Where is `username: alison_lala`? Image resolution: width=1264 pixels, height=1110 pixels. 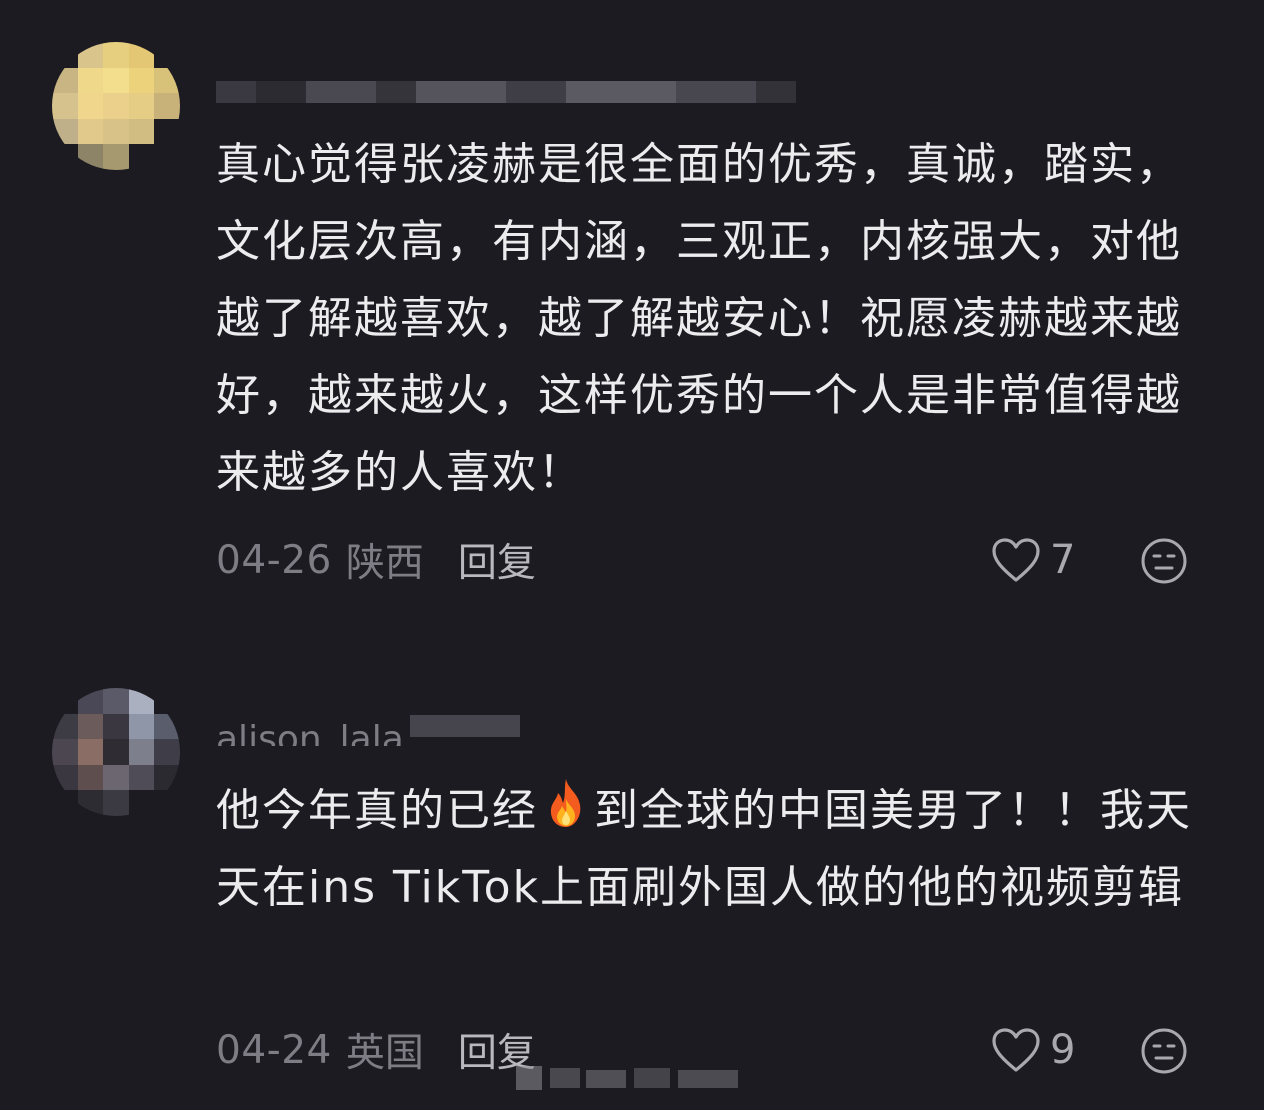
username: alison_lala is located at coordinates (368, 726).